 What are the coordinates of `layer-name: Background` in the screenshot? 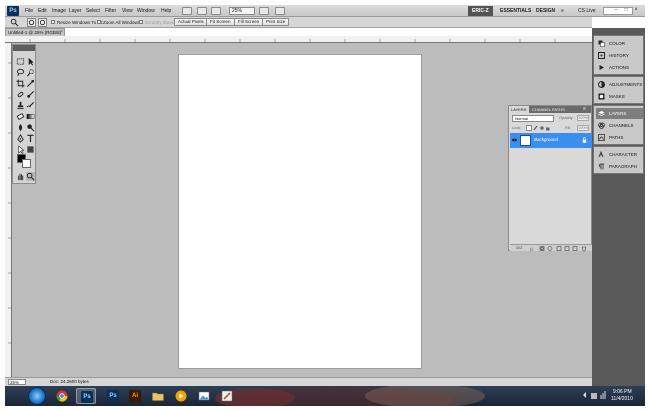 It's located at (546, 140).